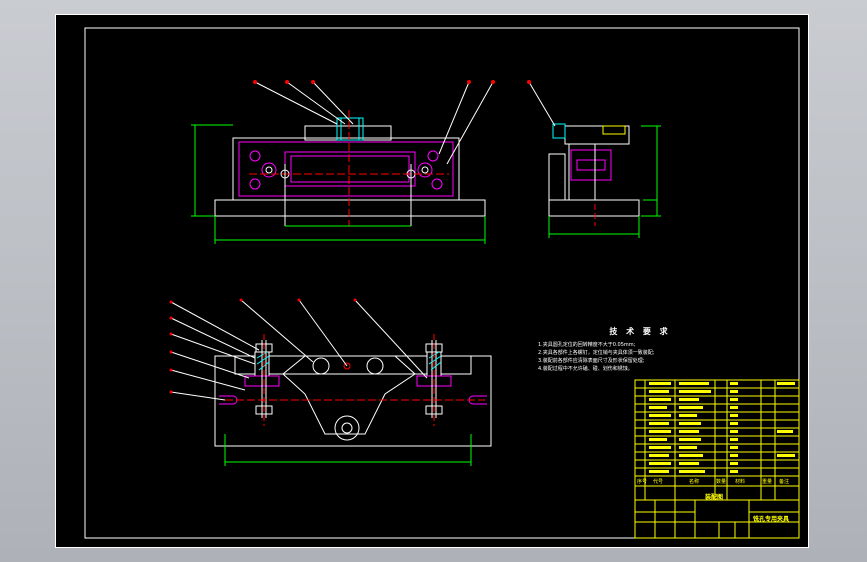 Image resolution: width=867 pixels, height=562 pixels. I want to click on drawing-name: 铣孔专用夹具, so click(771, 519).